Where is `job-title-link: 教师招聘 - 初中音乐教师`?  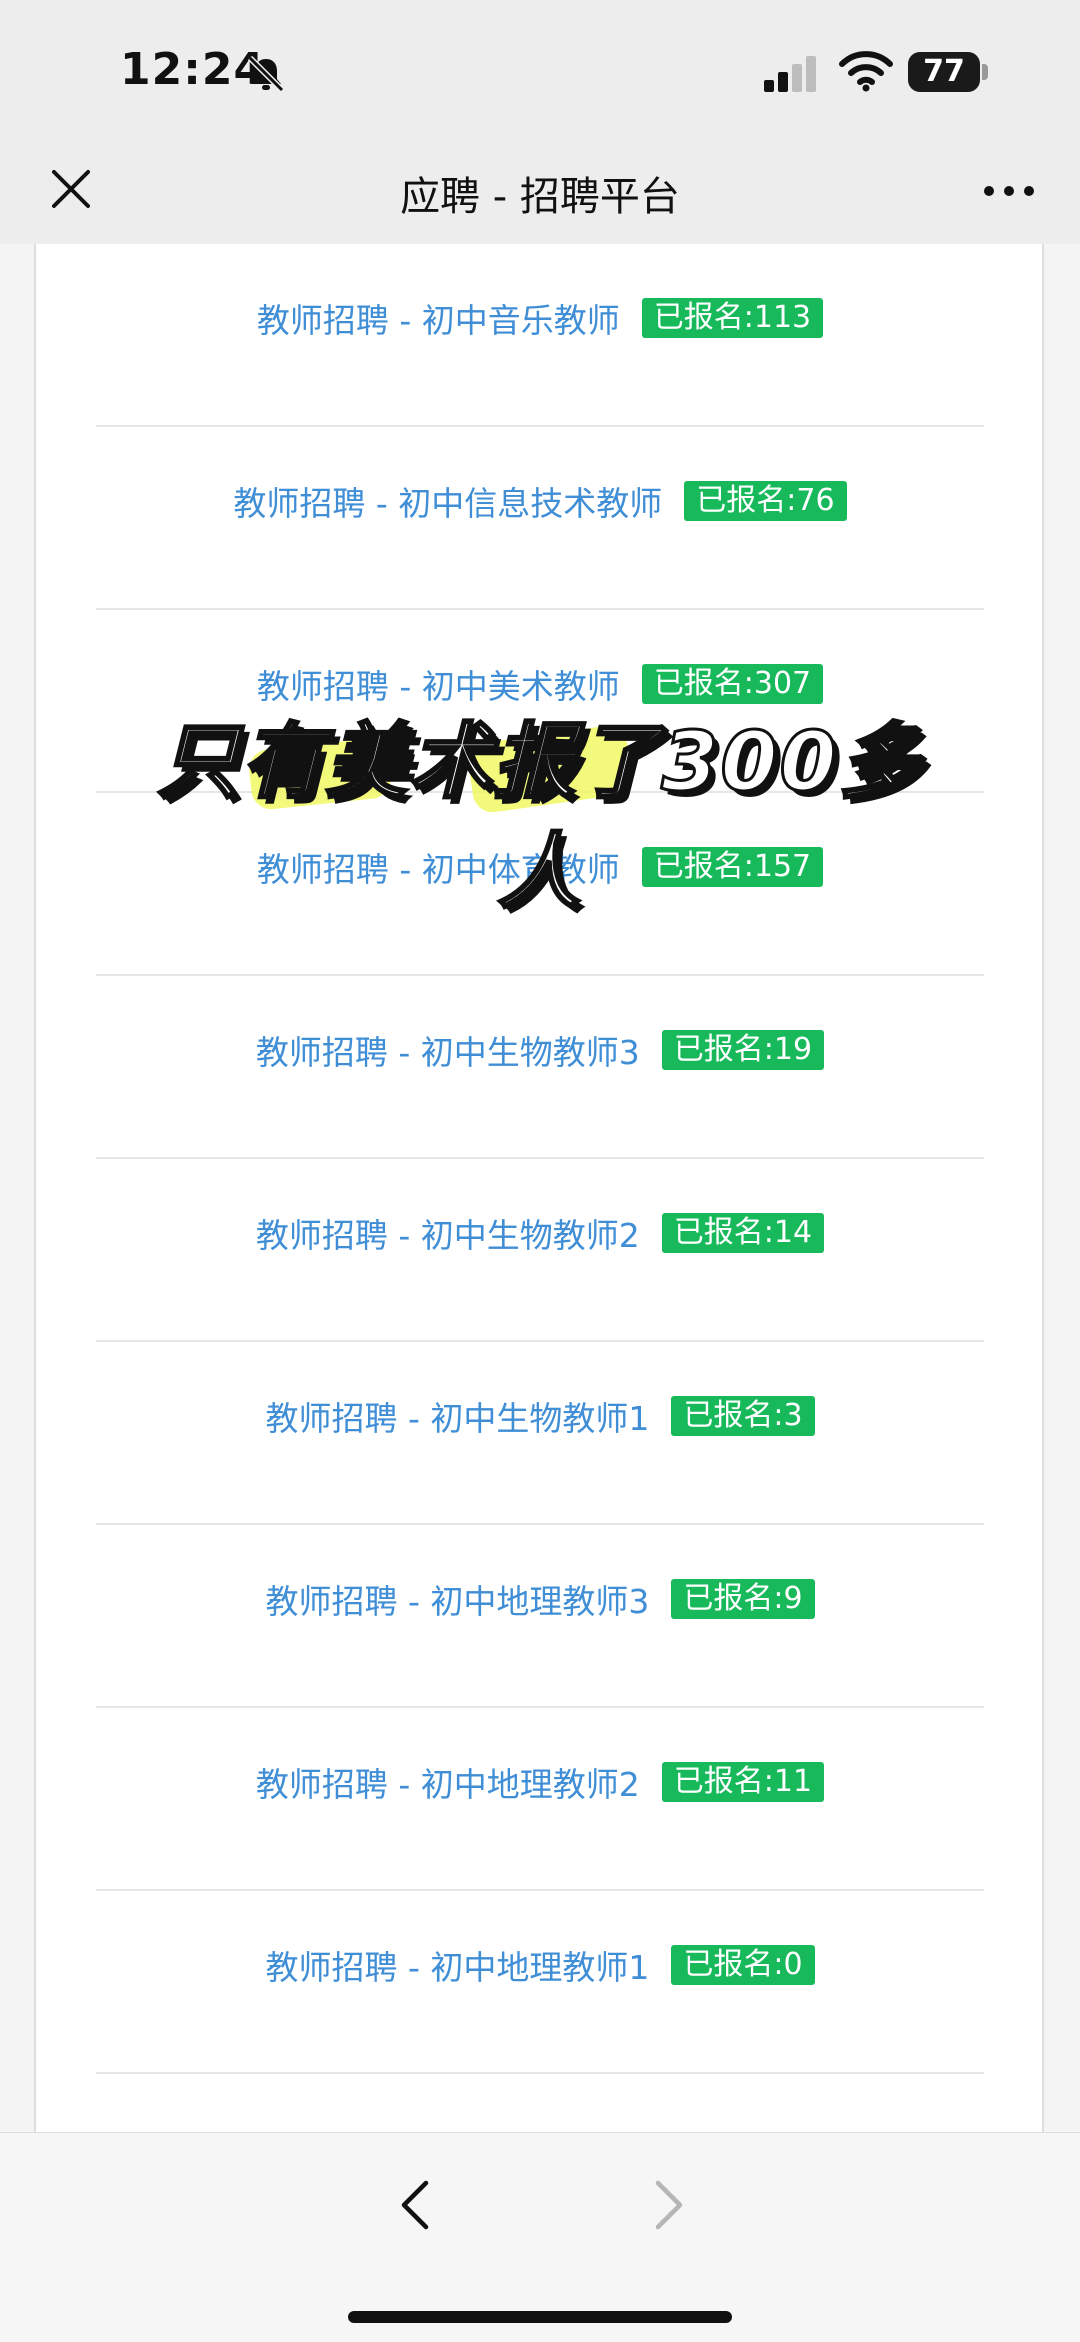
job-title-link: 教师招聘 - 初中音乐教师 is located at coordinates (438, 318).